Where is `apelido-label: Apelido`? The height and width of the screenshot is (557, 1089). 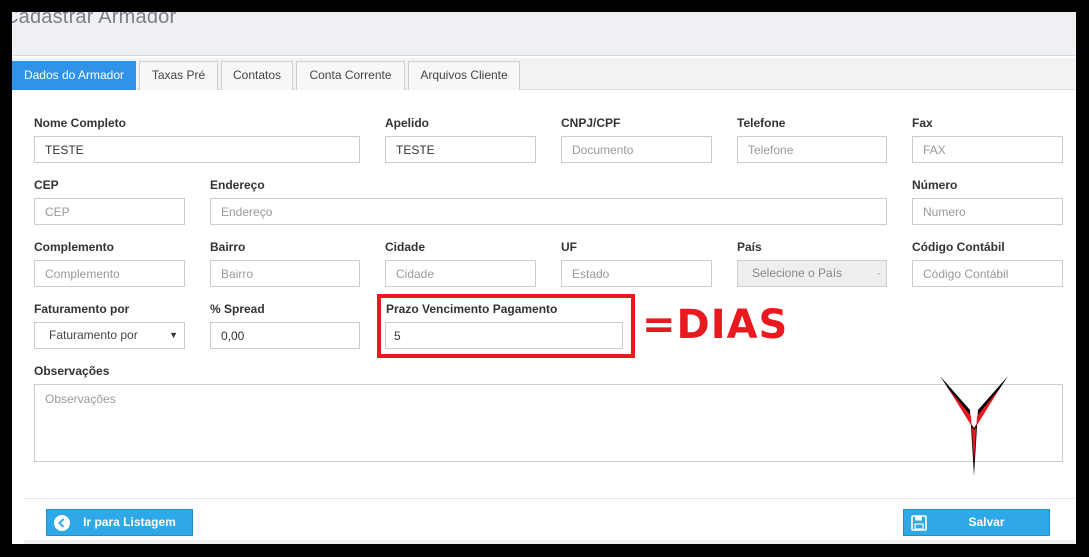
apelido-label: Apelido is located at coordinates (407, 123).